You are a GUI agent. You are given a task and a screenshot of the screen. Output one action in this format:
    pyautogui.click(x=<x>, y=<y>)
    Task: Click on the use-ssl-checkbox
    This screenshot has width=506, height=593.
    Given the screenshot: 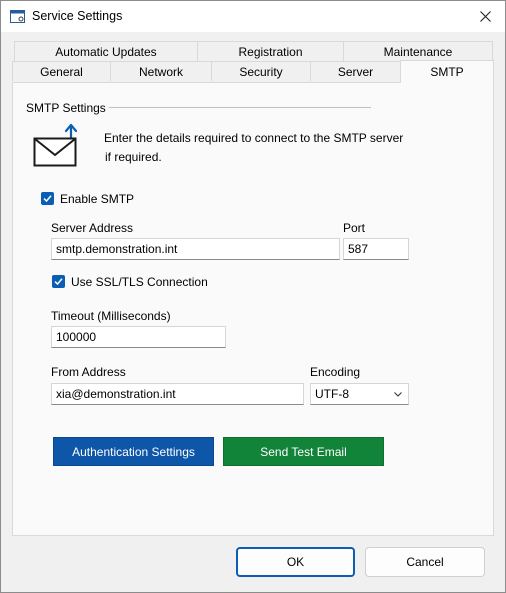 What is the action you would take?
    pyautogui.click(x=58, y=281)
    